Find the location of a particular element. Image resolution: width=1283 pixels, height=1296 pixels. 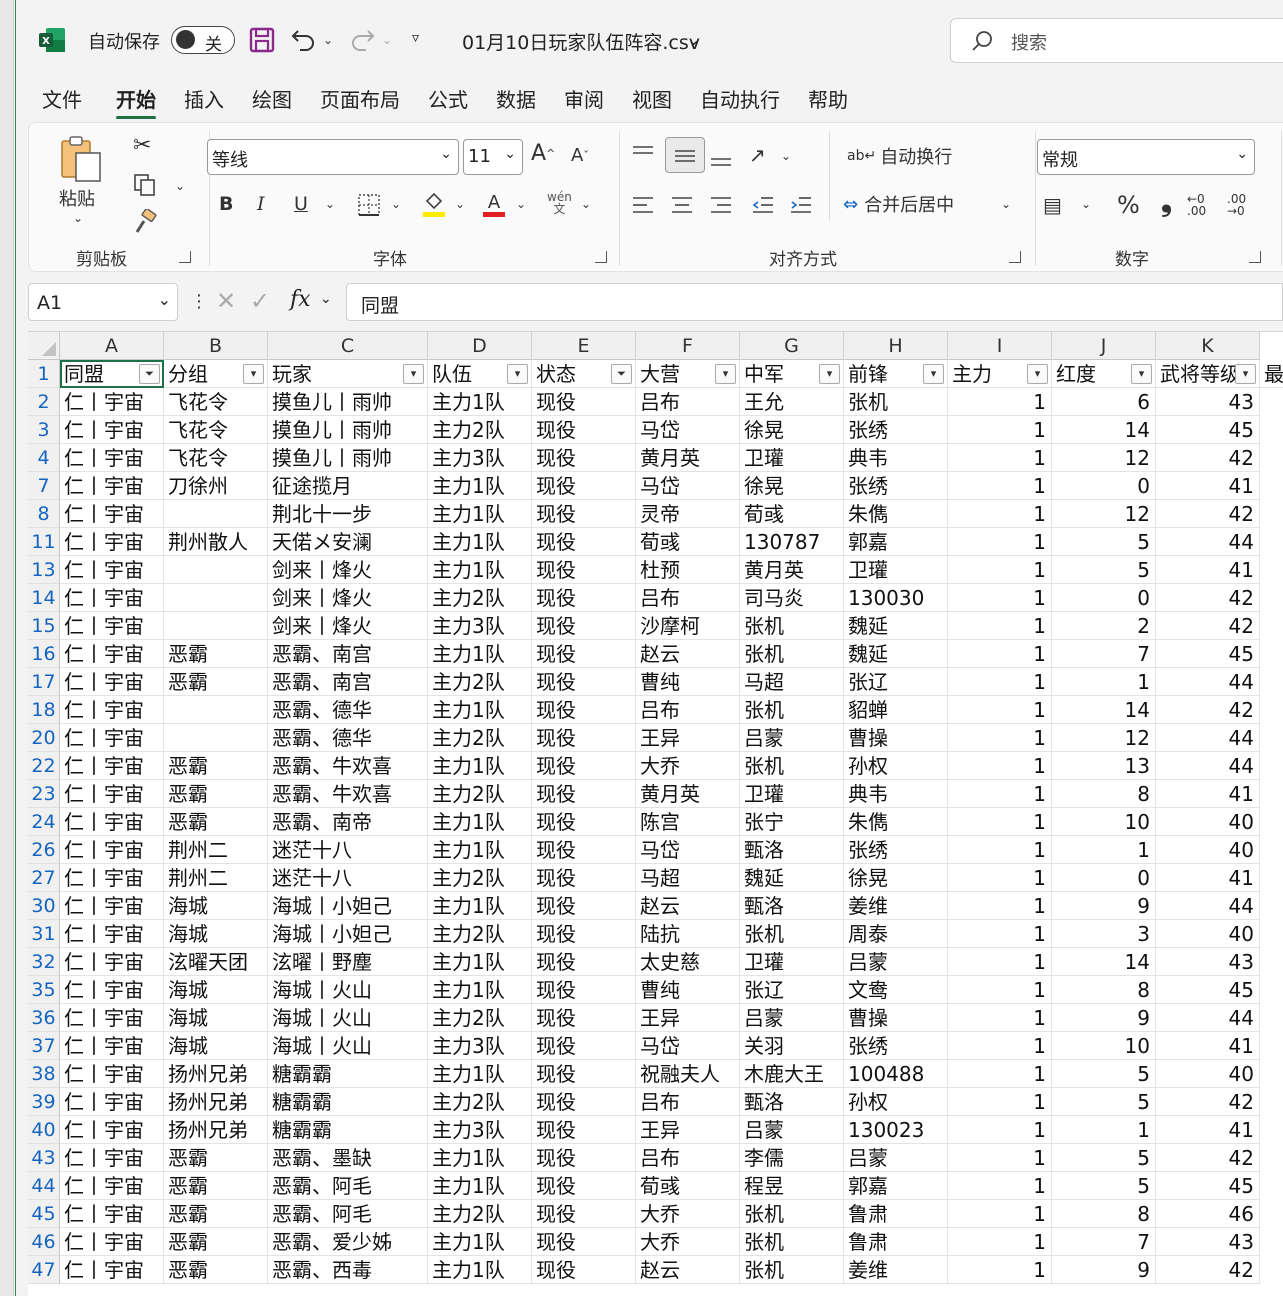

merge-center-button: ⇔ 合并后居中 is located at coordinates (898, 204).